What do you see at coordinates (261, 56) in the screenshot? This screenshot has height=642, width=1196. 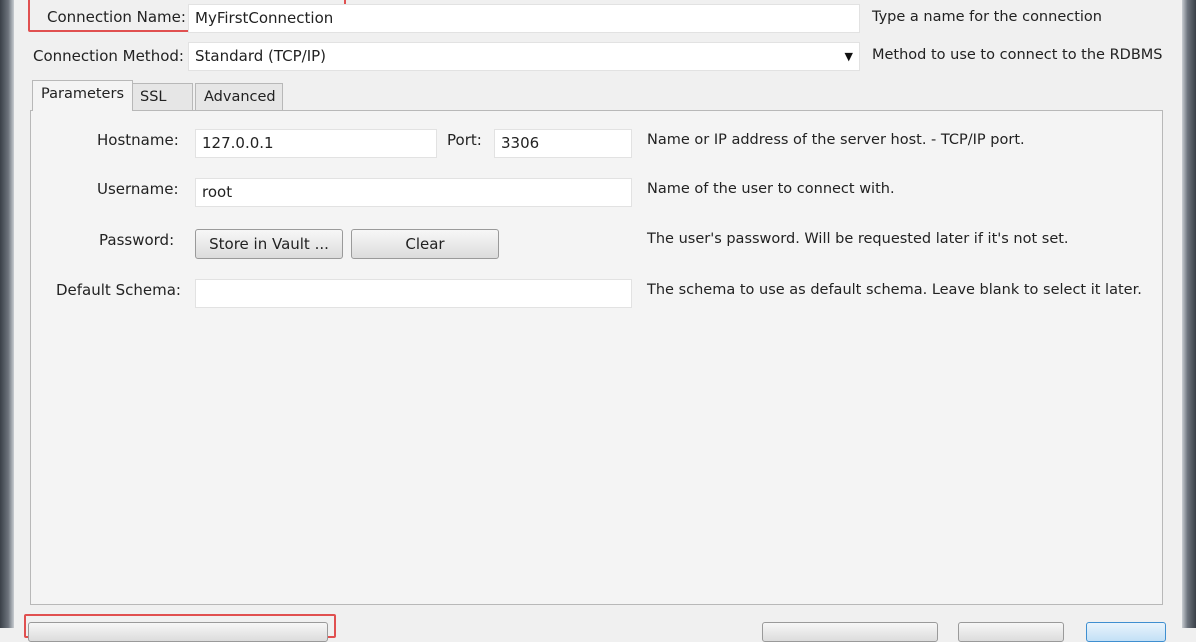 I see `connection-method-value: Standard (TCP/IP)` at bounding box center [261, 56].